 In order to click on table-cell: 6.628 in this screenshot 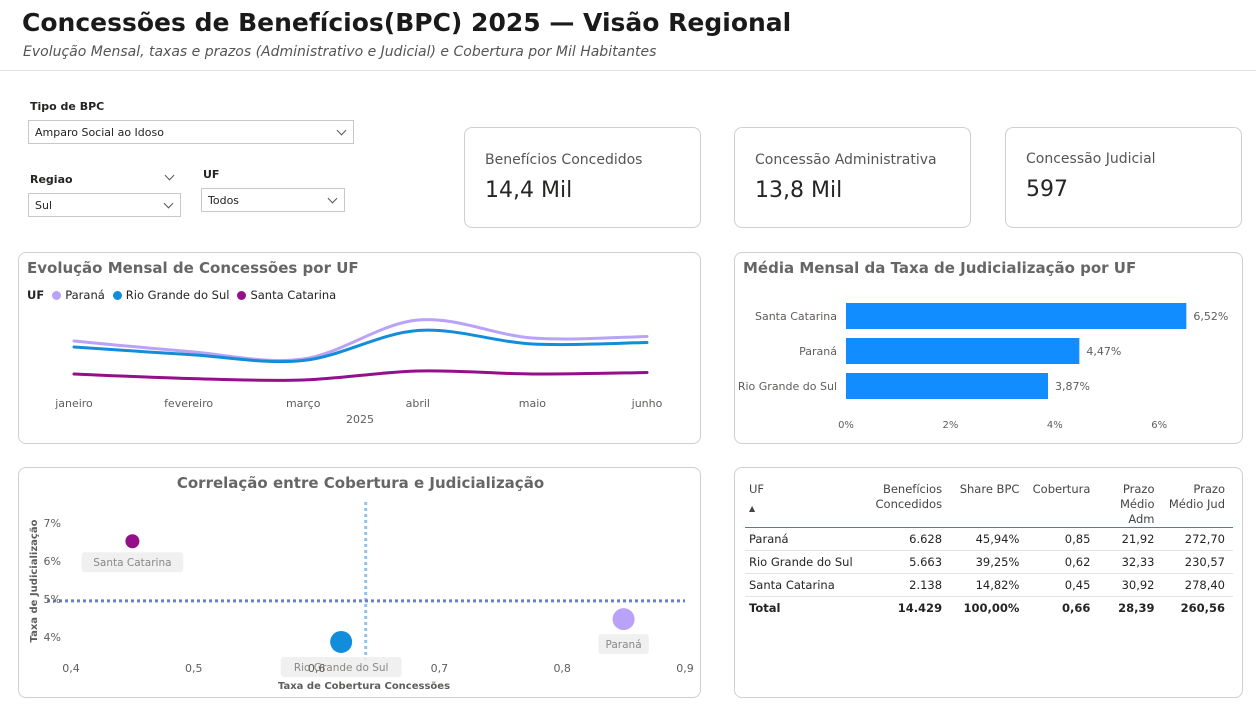, I will do `click(908, 539)`.